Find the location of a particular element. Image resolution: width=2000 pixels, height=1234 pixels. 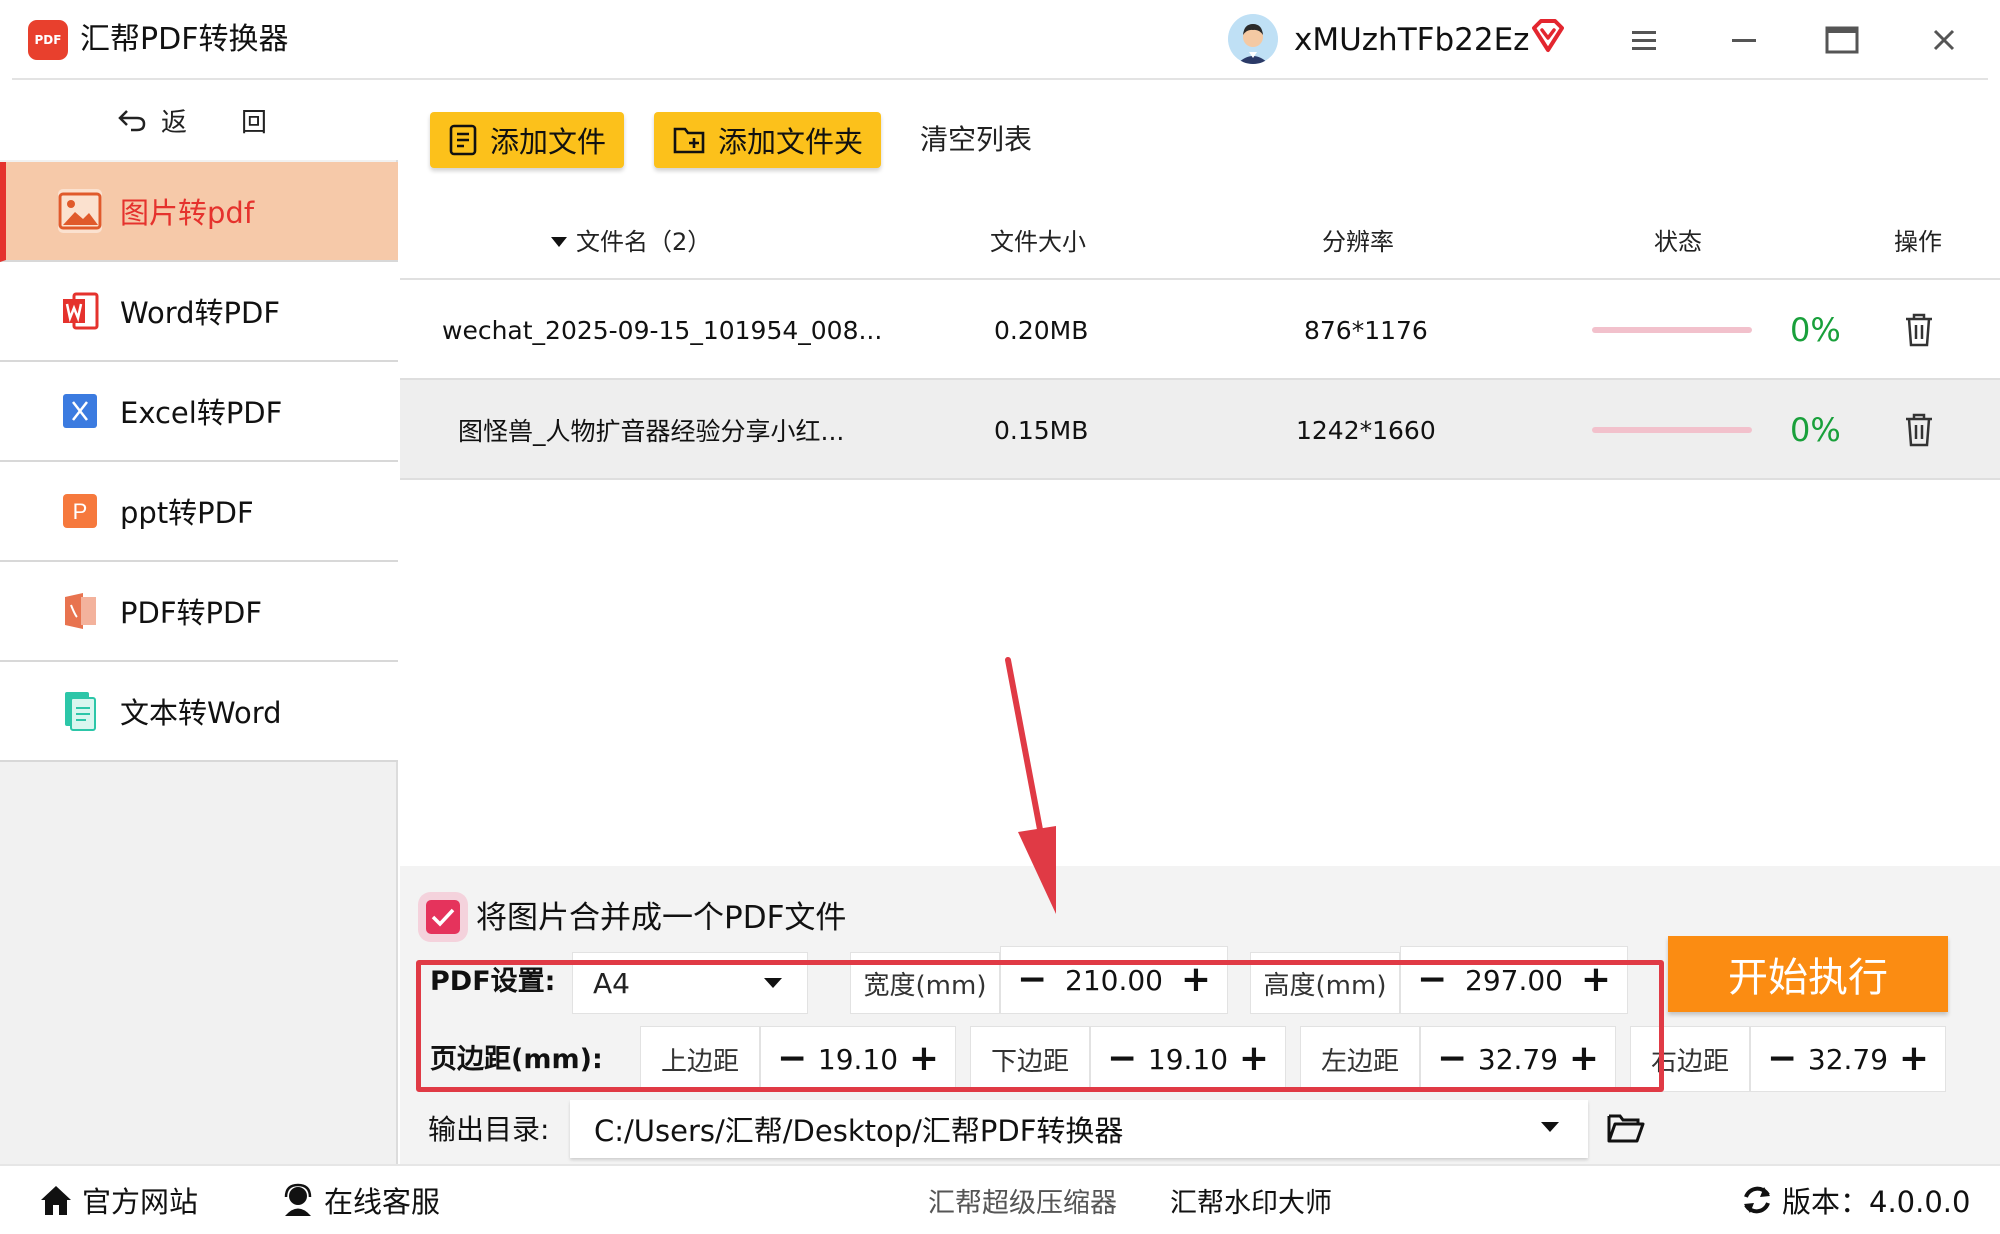

excel-icon is located at coordinates (80, 411).